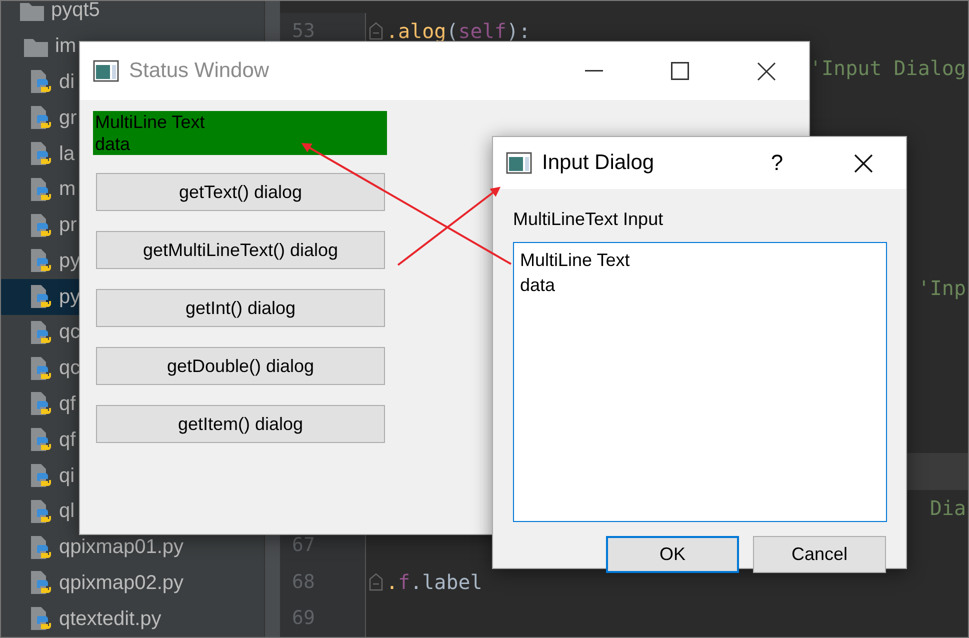 This screenshot has width=969, height=638. I want to click on code-line: .alog(self):, so click(458, 31).